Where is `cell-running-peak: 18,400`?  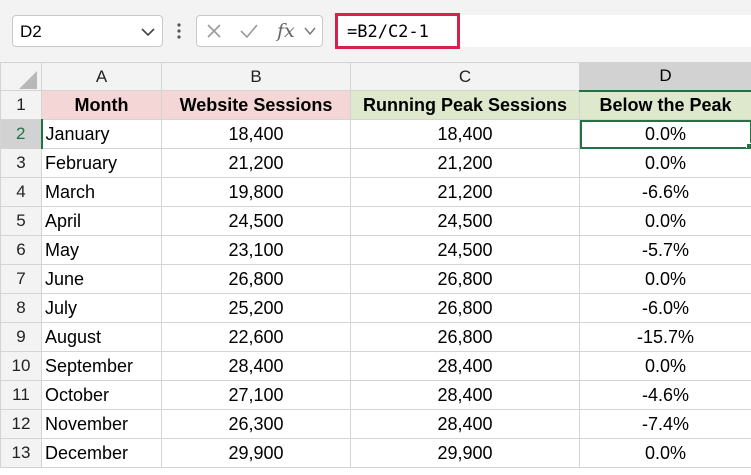
cell-running-peak: 18,400 is located at coordinates (465, 134).